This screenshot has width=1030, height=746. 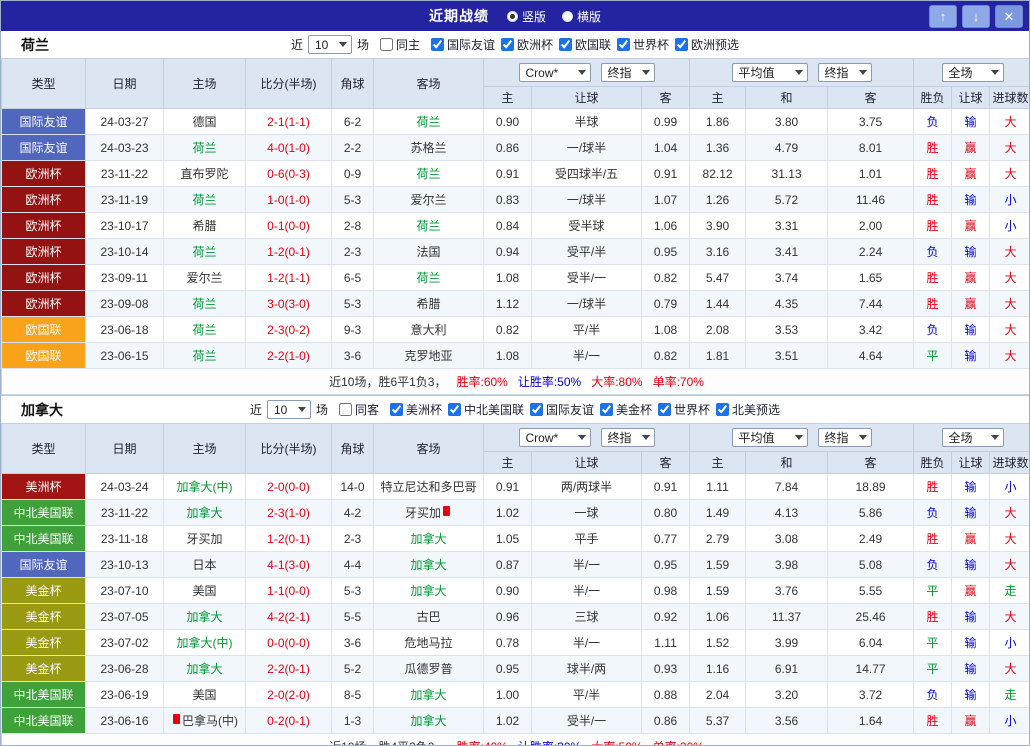 I want to click on league-type-badge: 欧洲杯, so click(x=43, y=303).